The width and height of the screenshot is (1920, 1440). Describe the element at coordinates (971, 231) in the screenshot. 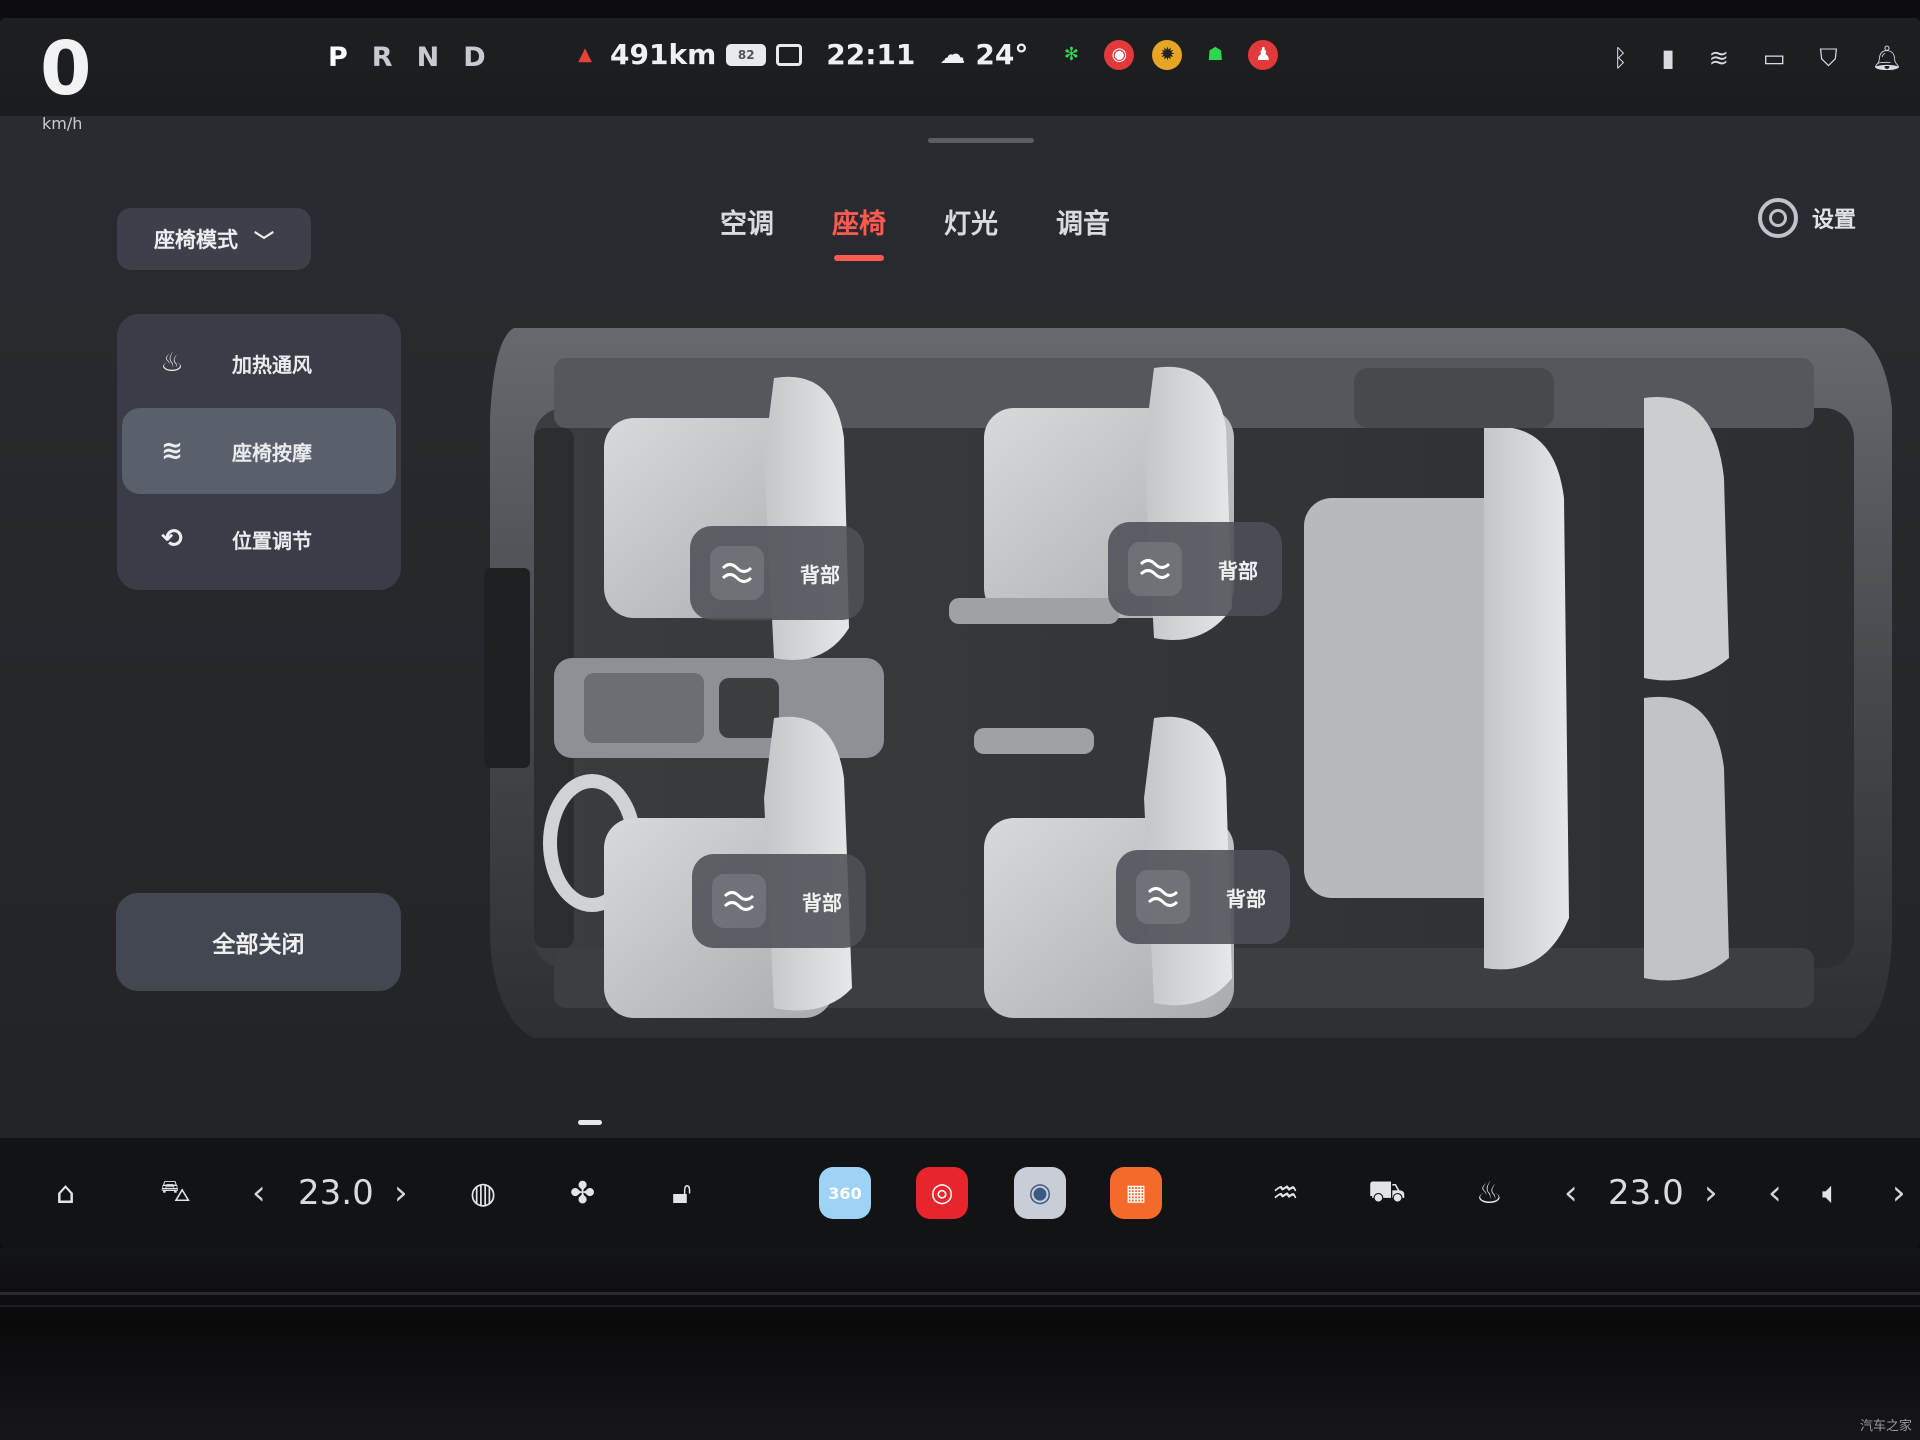

I see `tab-lighting: 灯光` at that location.